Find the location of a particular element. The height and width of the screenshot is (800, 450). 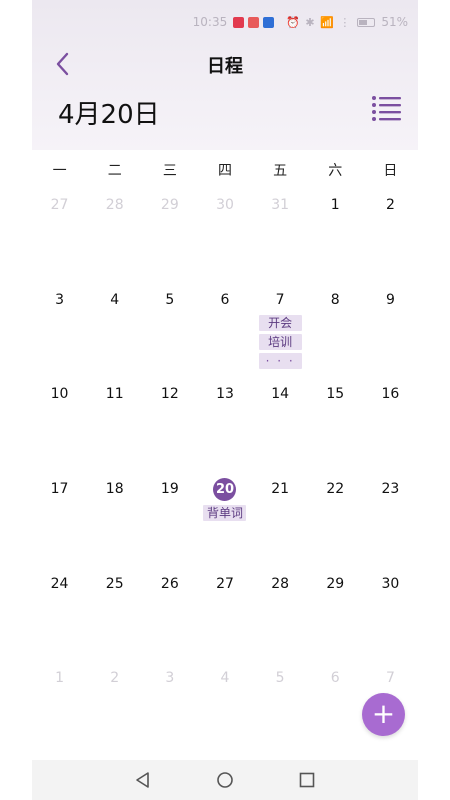

calendar-day: 7 开会 培训 · · · is located at coordinates (280, 334).